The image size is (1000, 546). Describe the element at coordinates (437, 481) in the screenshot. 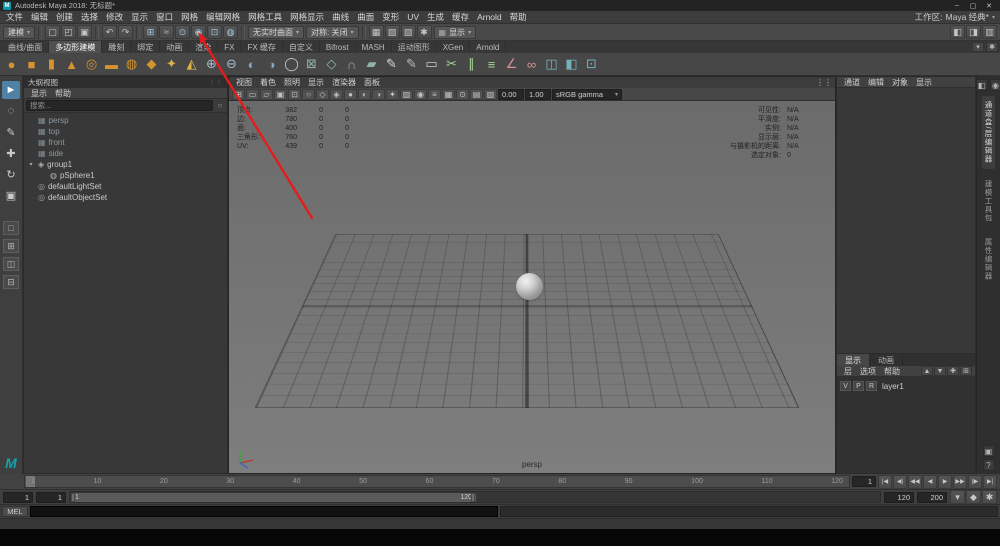

I see `time-slider-track: 1102030405060708090100110120` at that location.